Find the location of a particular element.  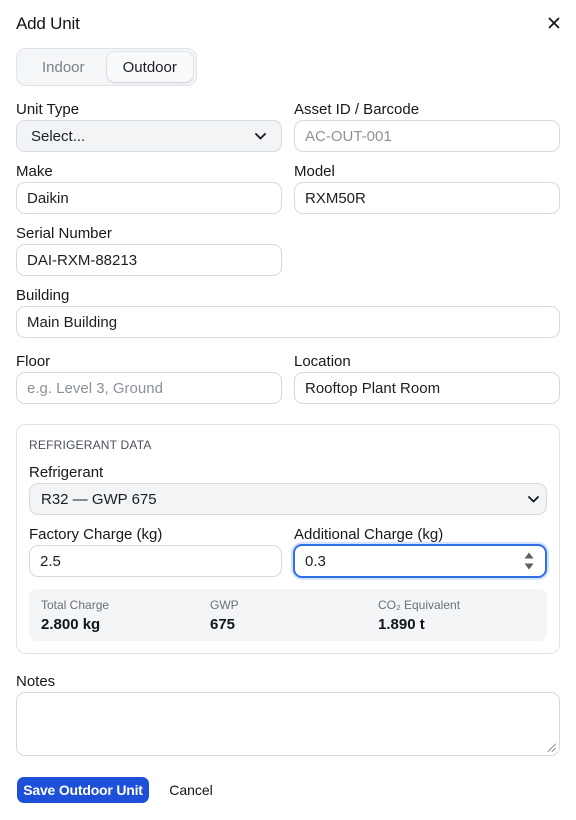

total-charge-value: 2.800 kg is located at coordinates (71, 624).